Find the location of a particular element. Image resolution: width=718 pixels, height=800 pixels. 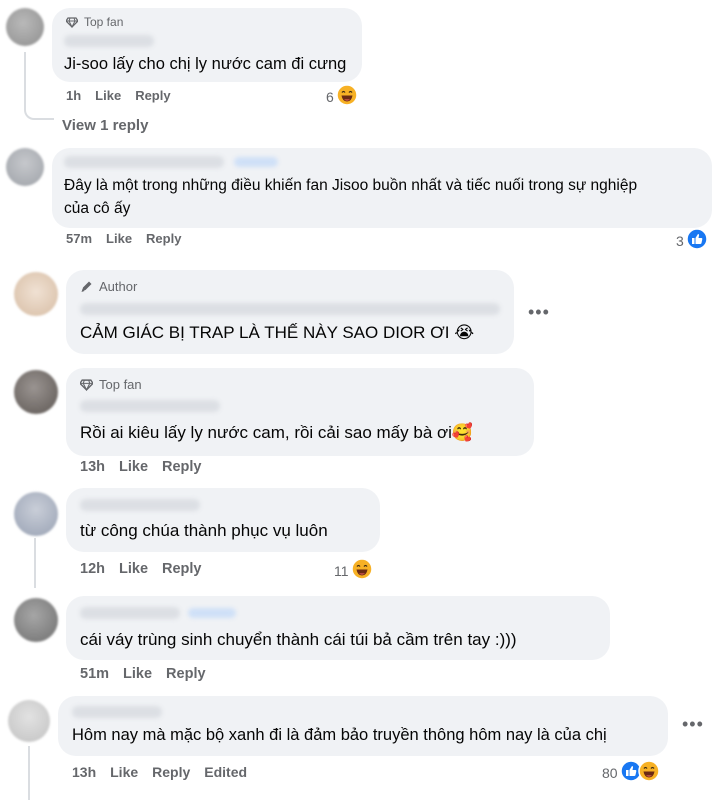

comment-text: từ công chúa thành phục vụ luôn is located at coordinates (204, 530).